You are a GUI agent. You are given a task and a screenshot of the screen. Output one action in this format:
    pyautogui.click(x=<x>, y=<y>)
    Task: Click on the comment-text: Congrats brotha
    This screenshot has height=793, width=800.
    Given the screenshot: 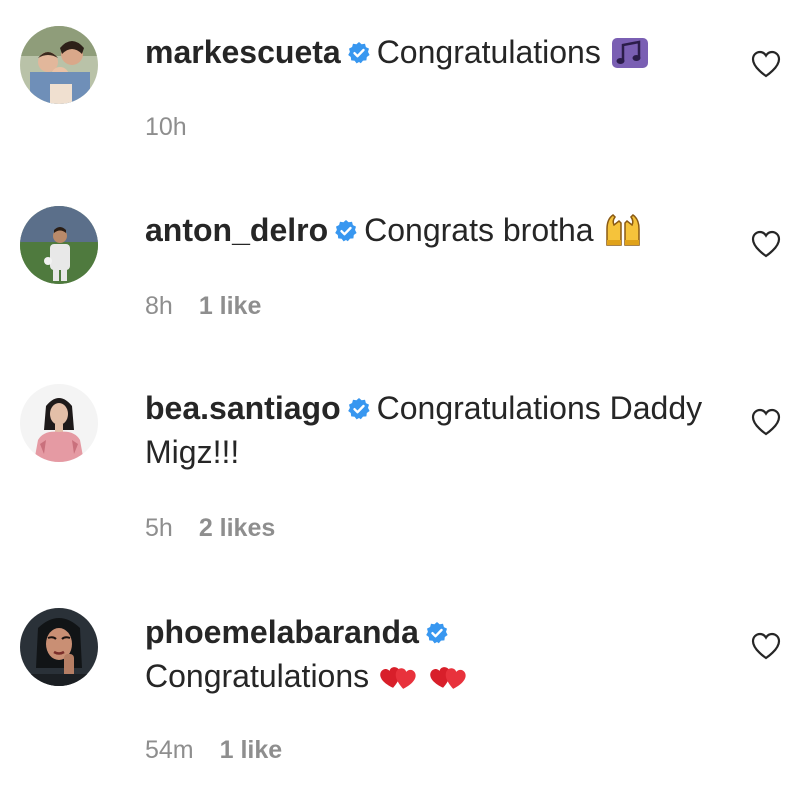 What is the action you would take?
    pyautogui.click(x=479, y=230)
    